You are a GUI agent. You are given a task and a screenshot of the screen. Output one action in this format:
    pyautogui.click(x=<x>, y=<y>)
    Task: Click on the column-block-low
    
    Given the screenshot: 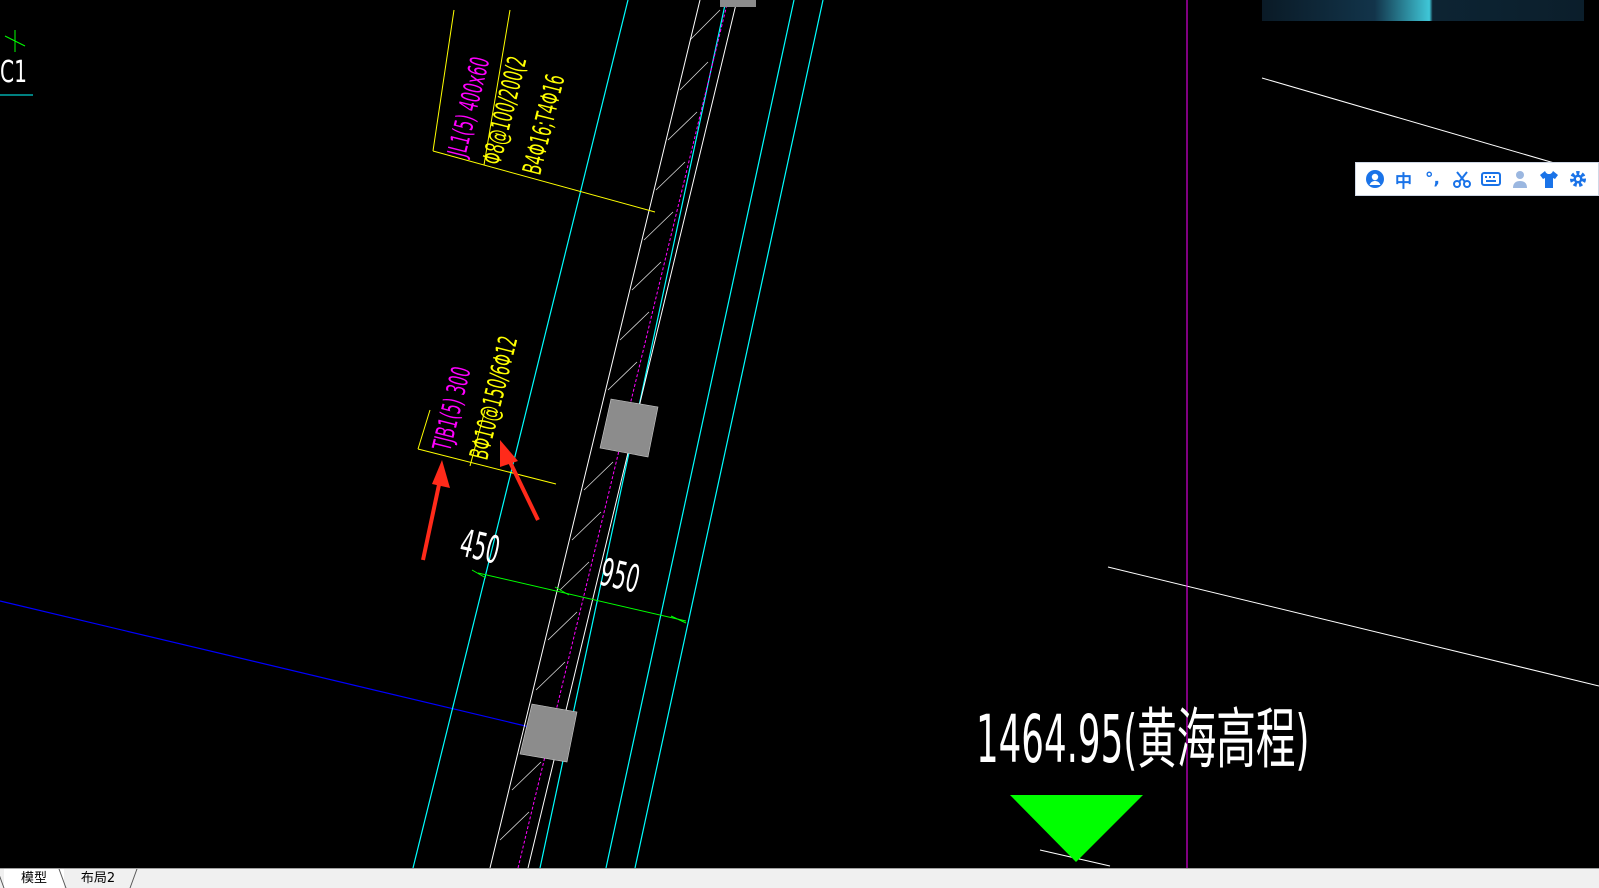 What is the action you would take?
    pyautogui.click(x=548, y=733)
    